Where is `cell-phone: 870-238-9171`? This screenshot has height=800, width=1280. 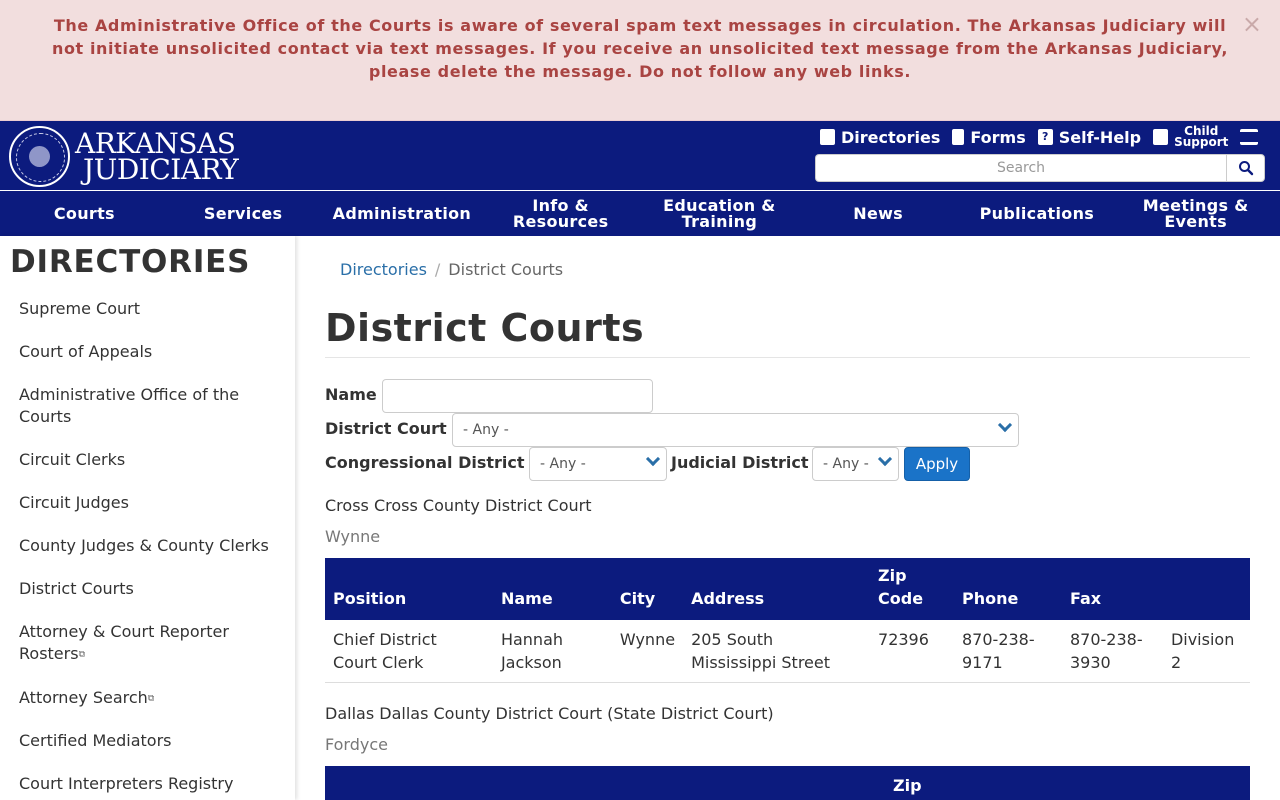
cell-phone: 870-238-9171 is located at coordinates (1008, 651).